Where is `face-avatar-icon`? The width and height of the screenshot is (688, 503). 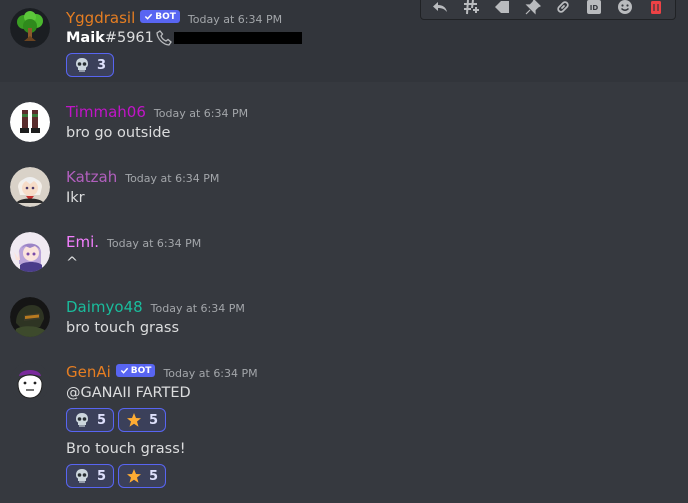 face-avatar-icon is located at coordinates (30, 382).